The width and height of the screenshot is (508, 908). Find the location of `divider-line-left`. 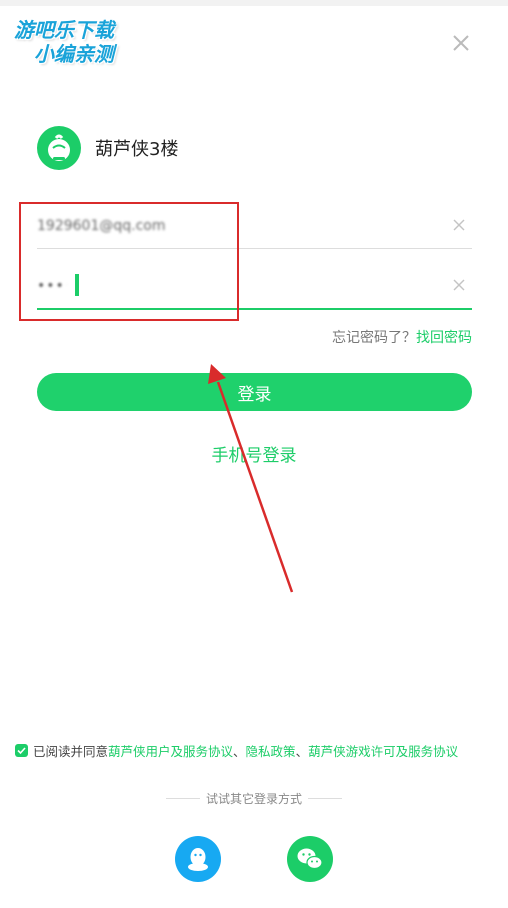

divider-line-left is located at coordinates (182, 798).